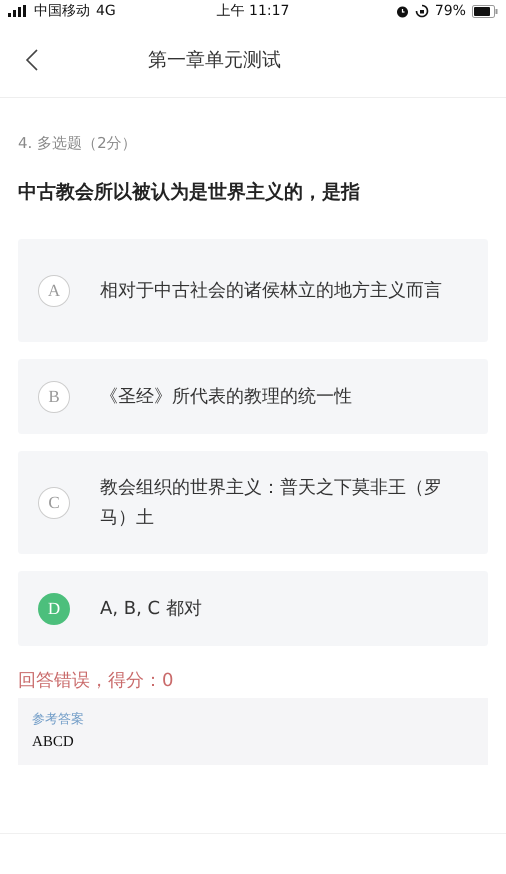 The height and width of the screenshot is (874, 506). What do you see at coordinates (253, 11) in the screenshot?
I see `clock: 上午 11:17` at bounding box center [253, 11].